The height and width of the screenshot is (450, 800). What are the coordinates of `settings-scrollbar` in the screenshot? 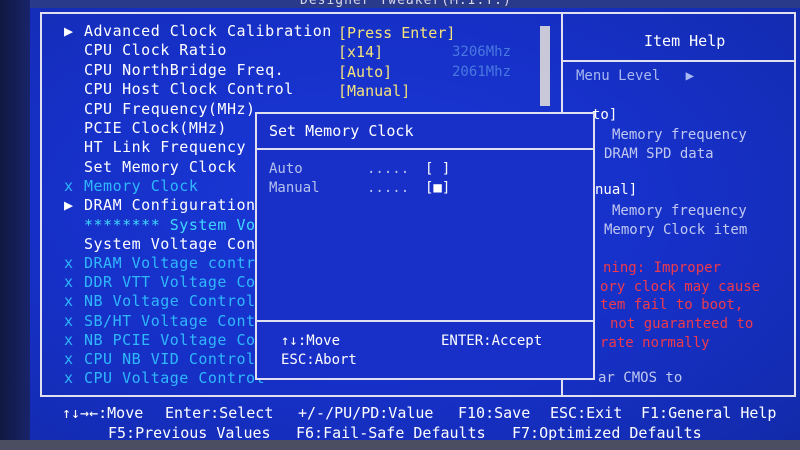 It's located at (545, 66).